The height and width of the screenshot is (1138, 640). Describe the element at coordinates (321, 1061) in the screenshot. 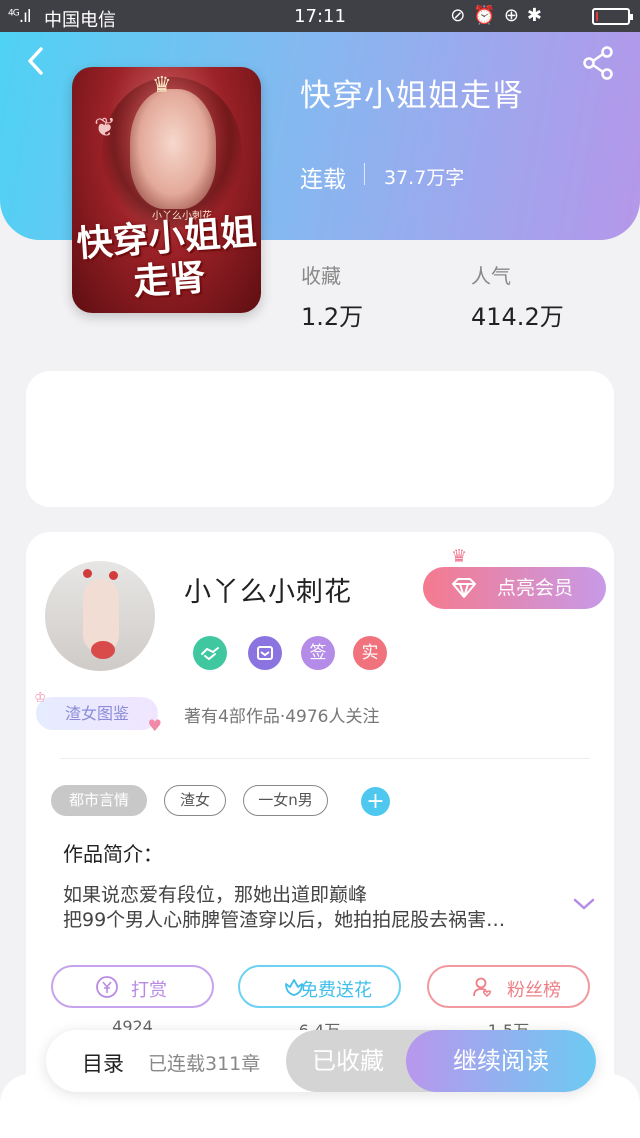

I see `bottom-action-bar: 目录 已连载311章 已收藏 继续阅读` at that location.